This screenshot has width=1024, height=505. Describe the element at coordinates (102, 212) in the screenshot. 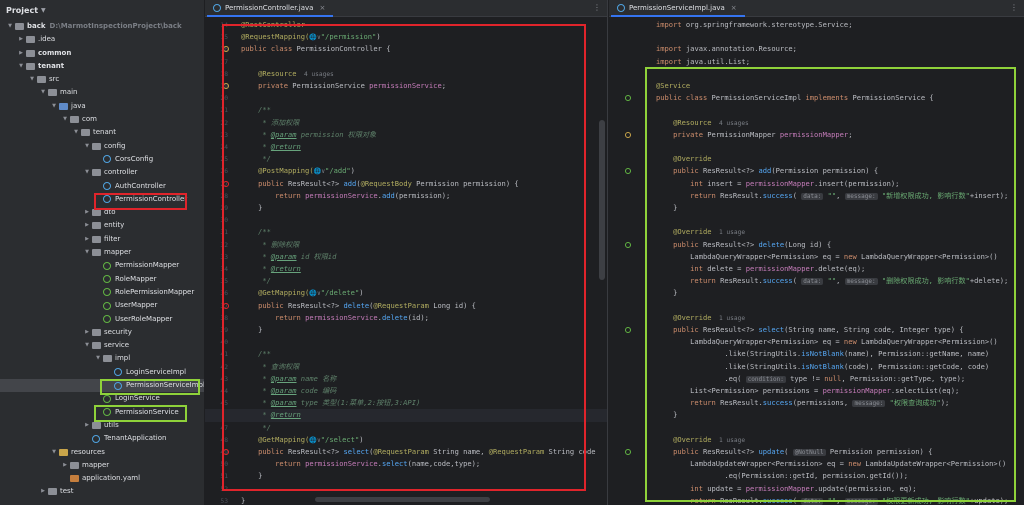

I see `tree-item-dto: ▶ dto` at that location.